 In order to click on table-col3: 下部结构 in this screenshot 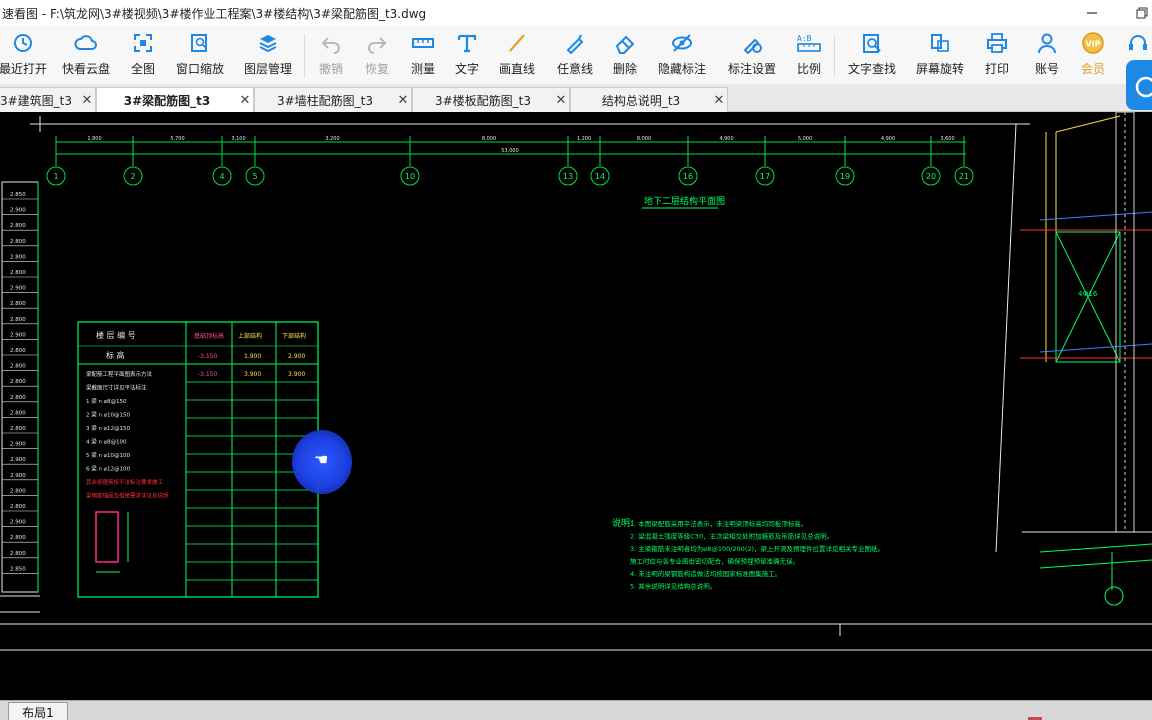, I will do `click(294, 336)`.